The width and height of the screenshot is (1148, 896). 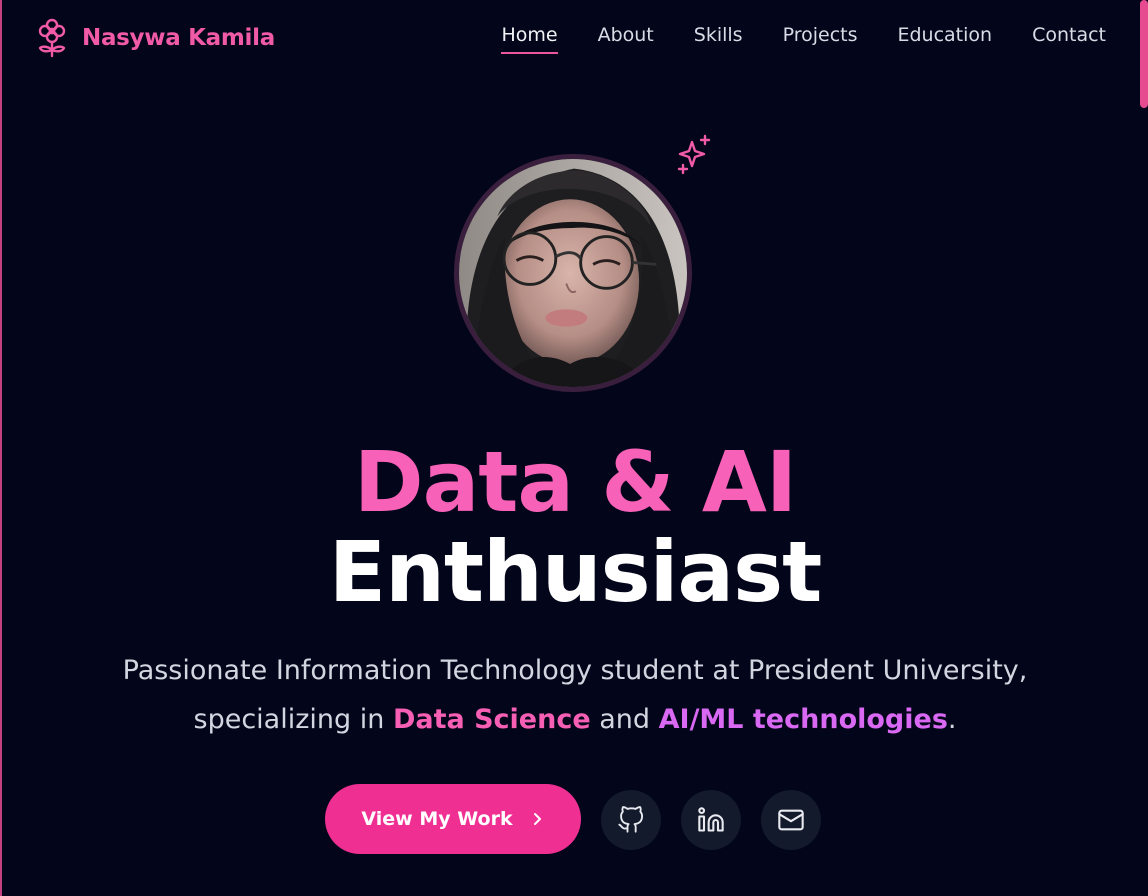 What do you see at coordinates (537, 819) in the screenshot?
I see `chevron-right-icon` at bounding box center [537, 819].